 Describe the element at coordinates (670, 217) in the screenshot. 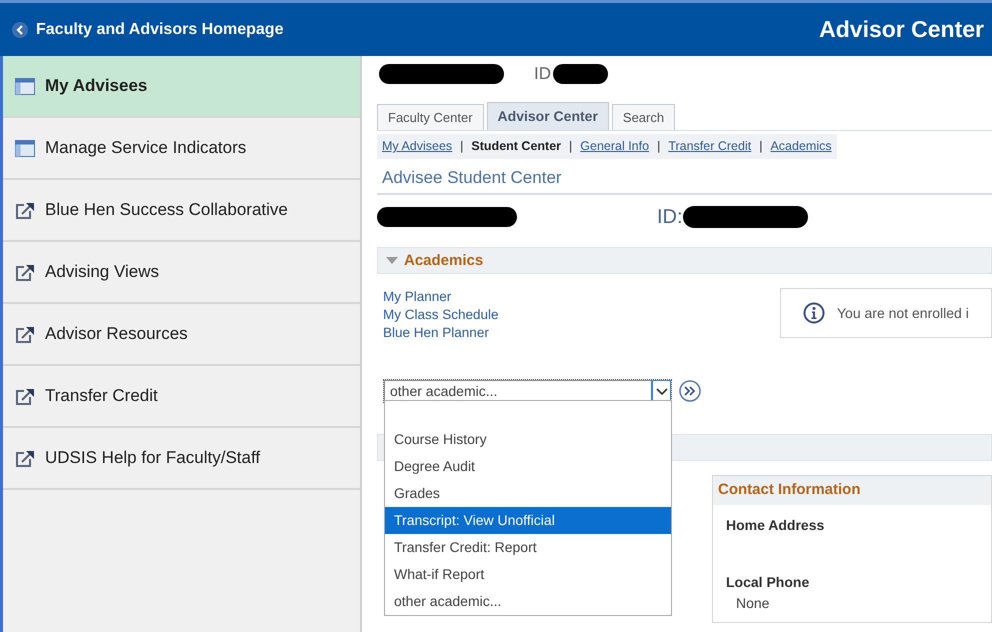

I see `id-label: ID:` at that location.